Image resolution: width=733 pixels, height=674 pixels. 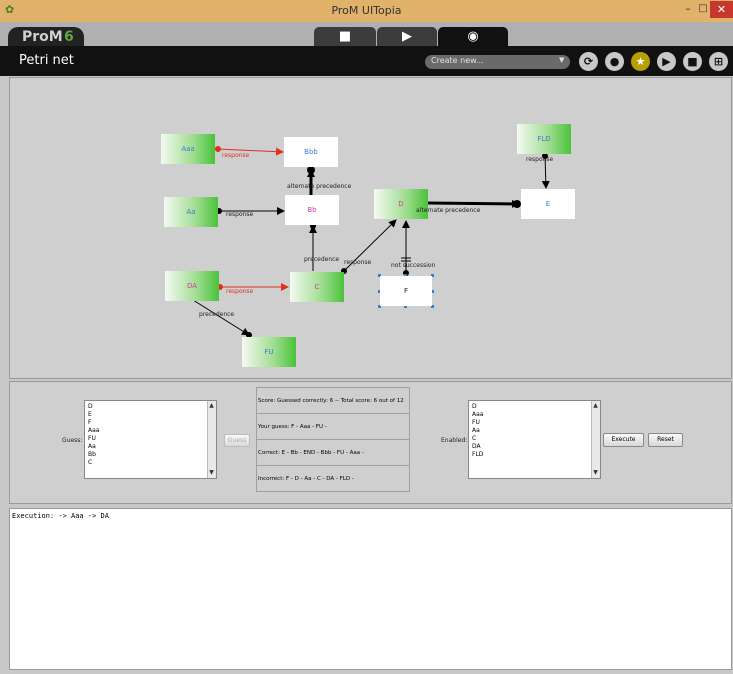 What do you see at coordinates (473, 203) in the screenshot?
I see `edge-d-e` at bounding box center [473, 203].